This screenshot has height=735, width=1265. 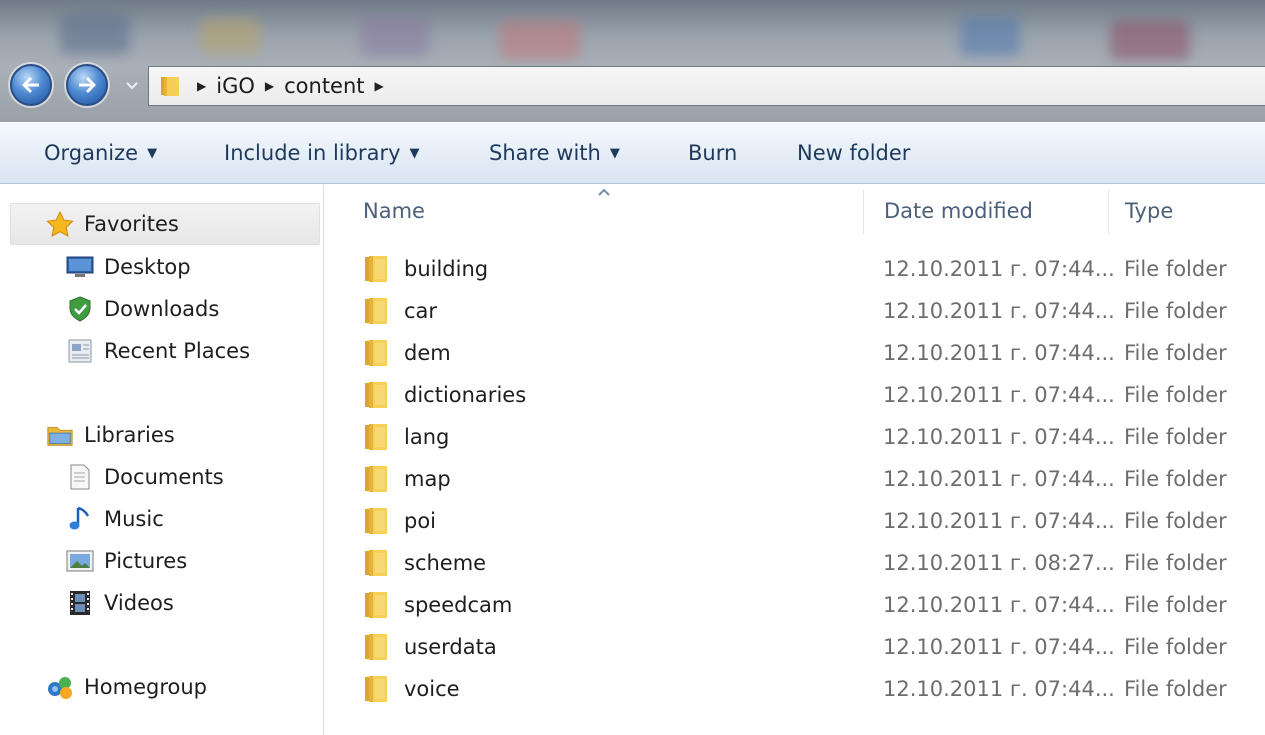 I want to click on documents-icon, so click(x=80, y=477).